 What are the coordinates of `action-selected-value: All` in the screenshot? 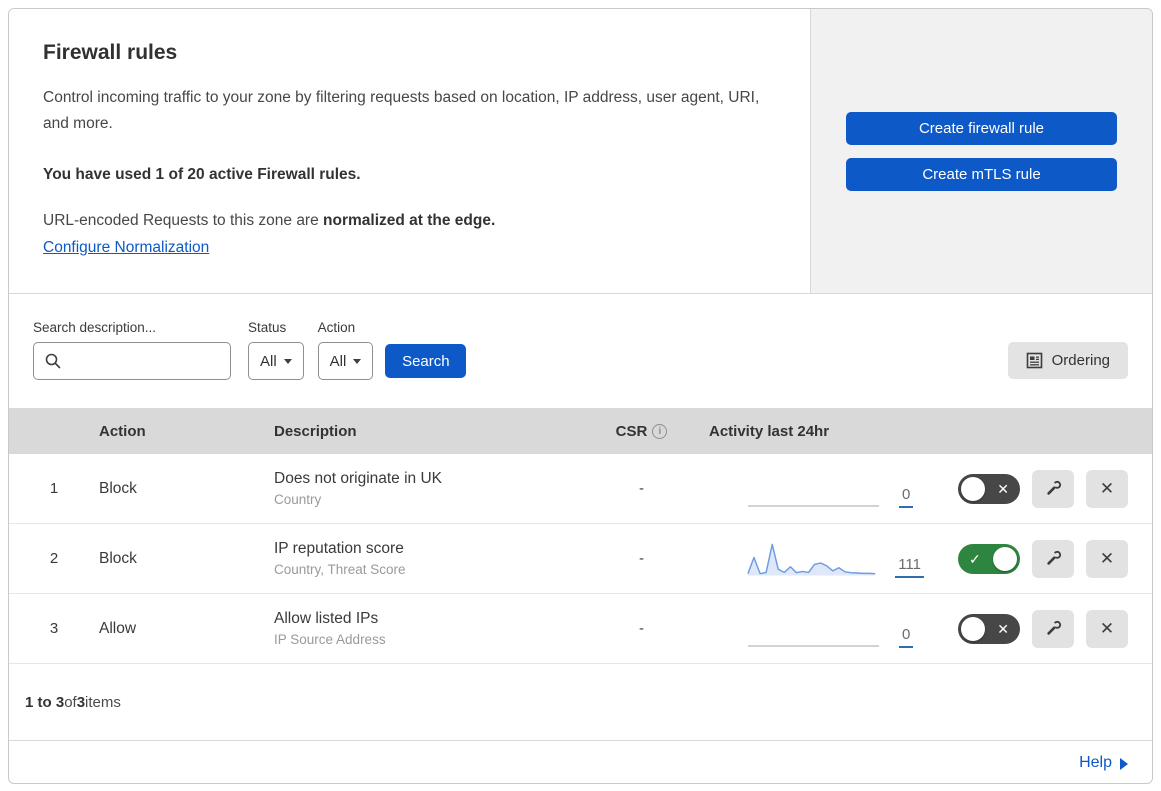 It's located at (338, 361).